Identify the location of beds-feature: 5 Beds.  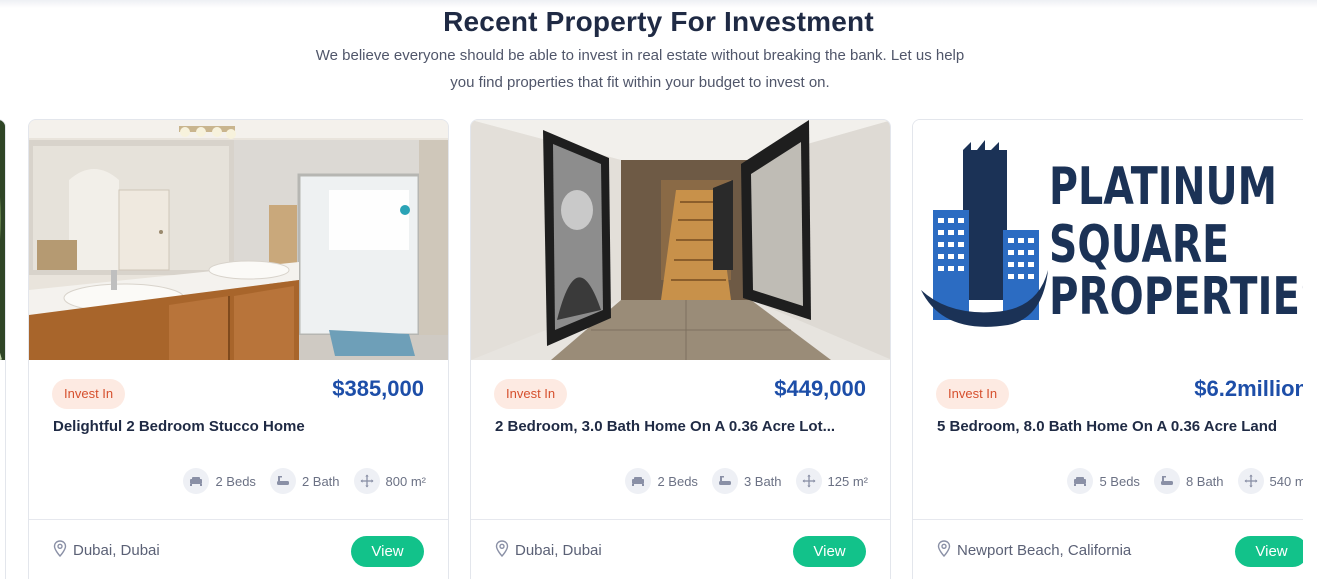
(1103, 481).